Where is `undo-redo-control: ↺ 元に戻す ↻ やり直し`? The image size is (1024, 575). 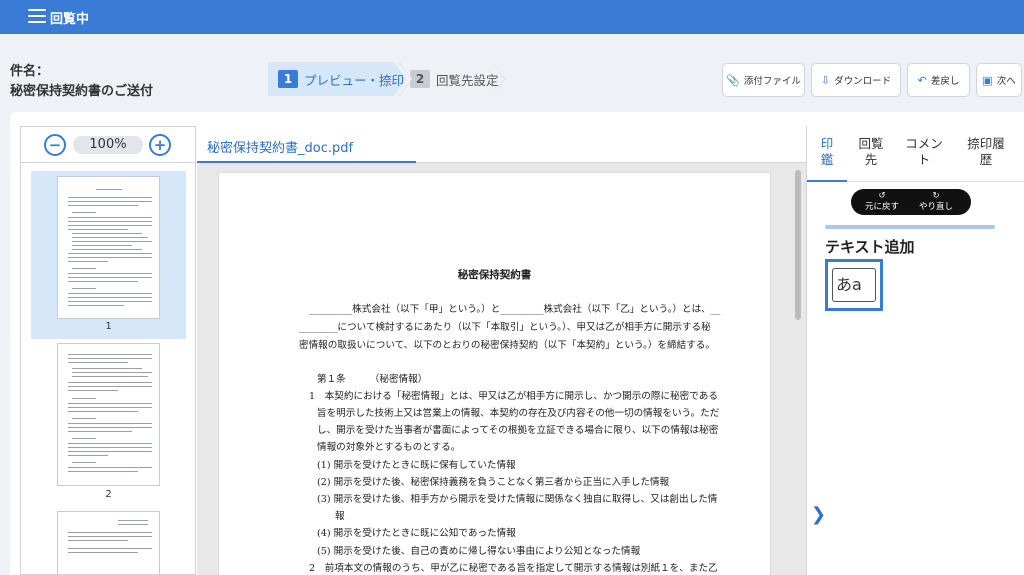
undo-redo-control: ↺ 元に戻す ↻ やり直し is located at coordinates (911, 202).